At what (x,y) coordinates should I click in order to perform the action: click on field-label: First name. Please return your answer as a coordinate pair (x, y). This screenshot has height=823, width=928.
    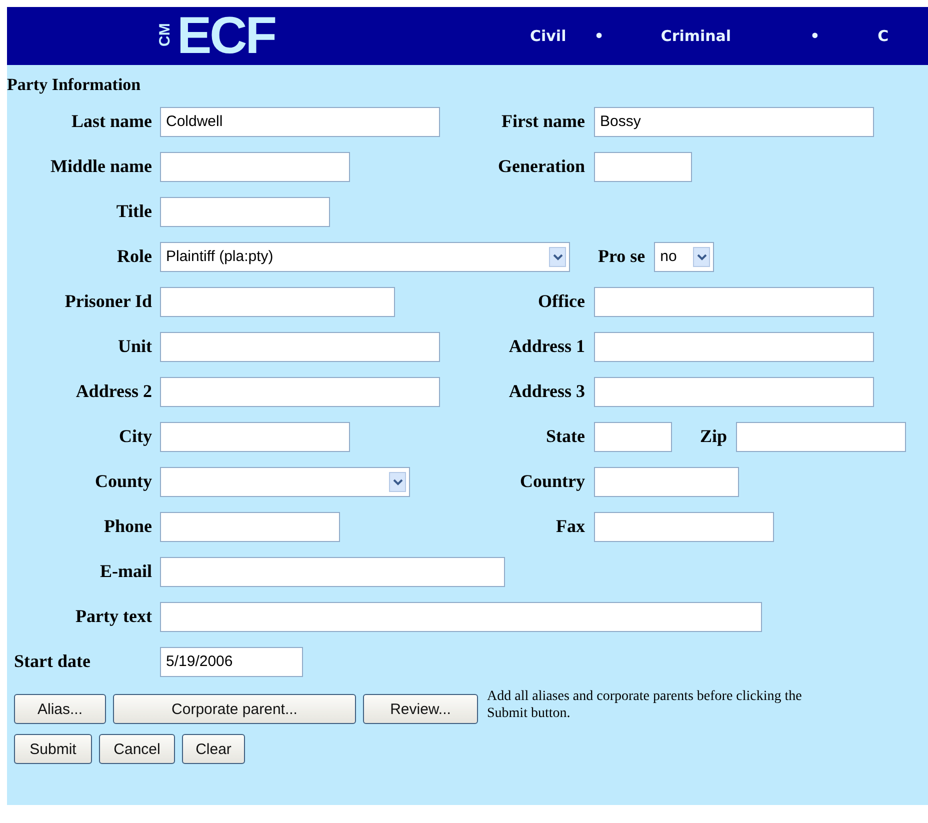
    Looking at the image, I should click on (543, 121).